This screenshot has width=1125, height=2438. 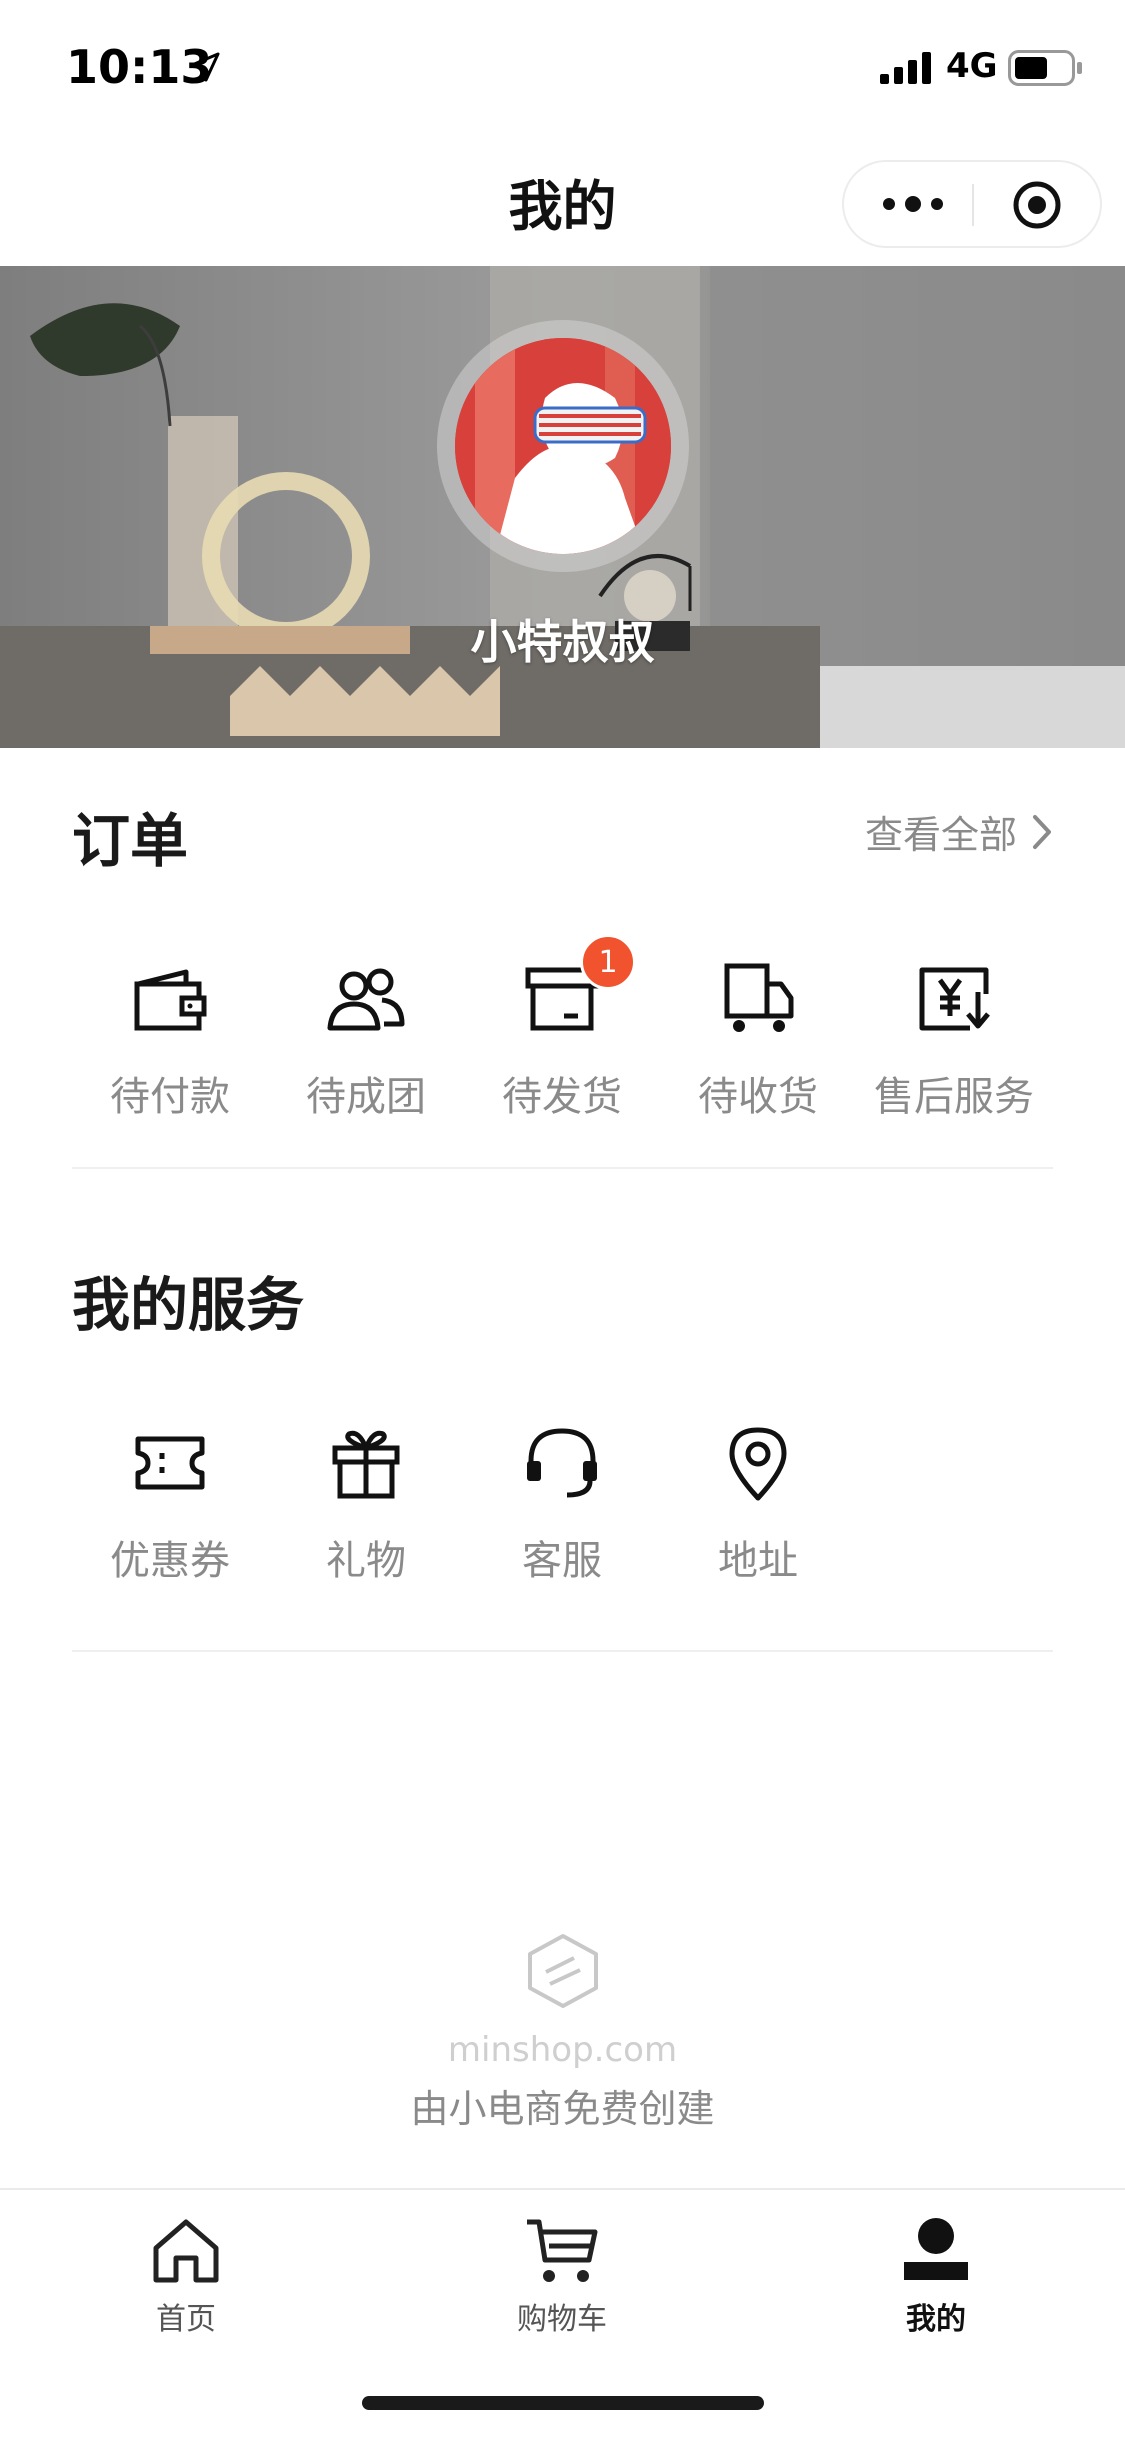 What do you see at coordinates (170, 1463) in the screenshot?
I see `ticket-icon` at bounding box center [170, 1463].